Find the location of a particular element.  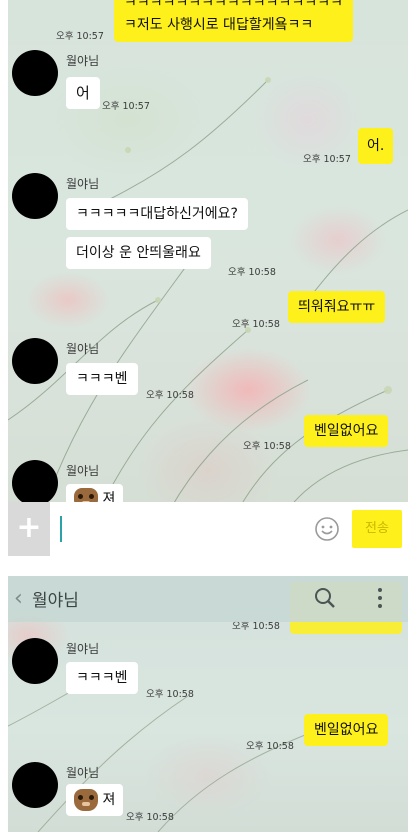

outgoing-message-bubble: ㅋㅋㅋㅋㅋㅋㅋㅋㅋㅋㅋㅋㅋㅋㅋㅋㅋ ㅋ저도 사행시로 대답할게욬ㅋㅋ is located at coordinates (233, 21).